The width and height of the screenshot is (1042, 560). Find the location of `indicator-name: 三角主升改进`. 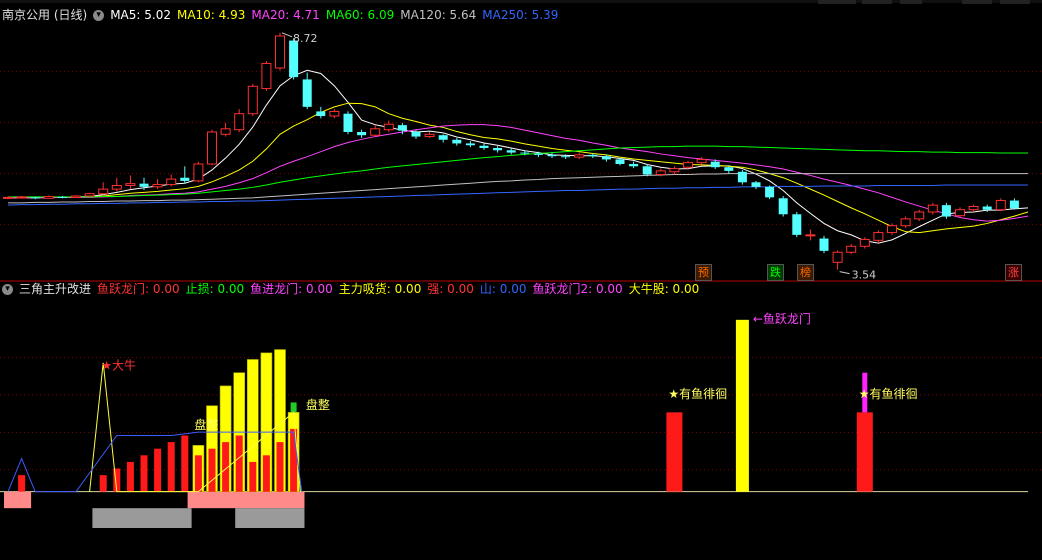

indicator-name: 三角主升改进 is located at coordinates (55, 289).